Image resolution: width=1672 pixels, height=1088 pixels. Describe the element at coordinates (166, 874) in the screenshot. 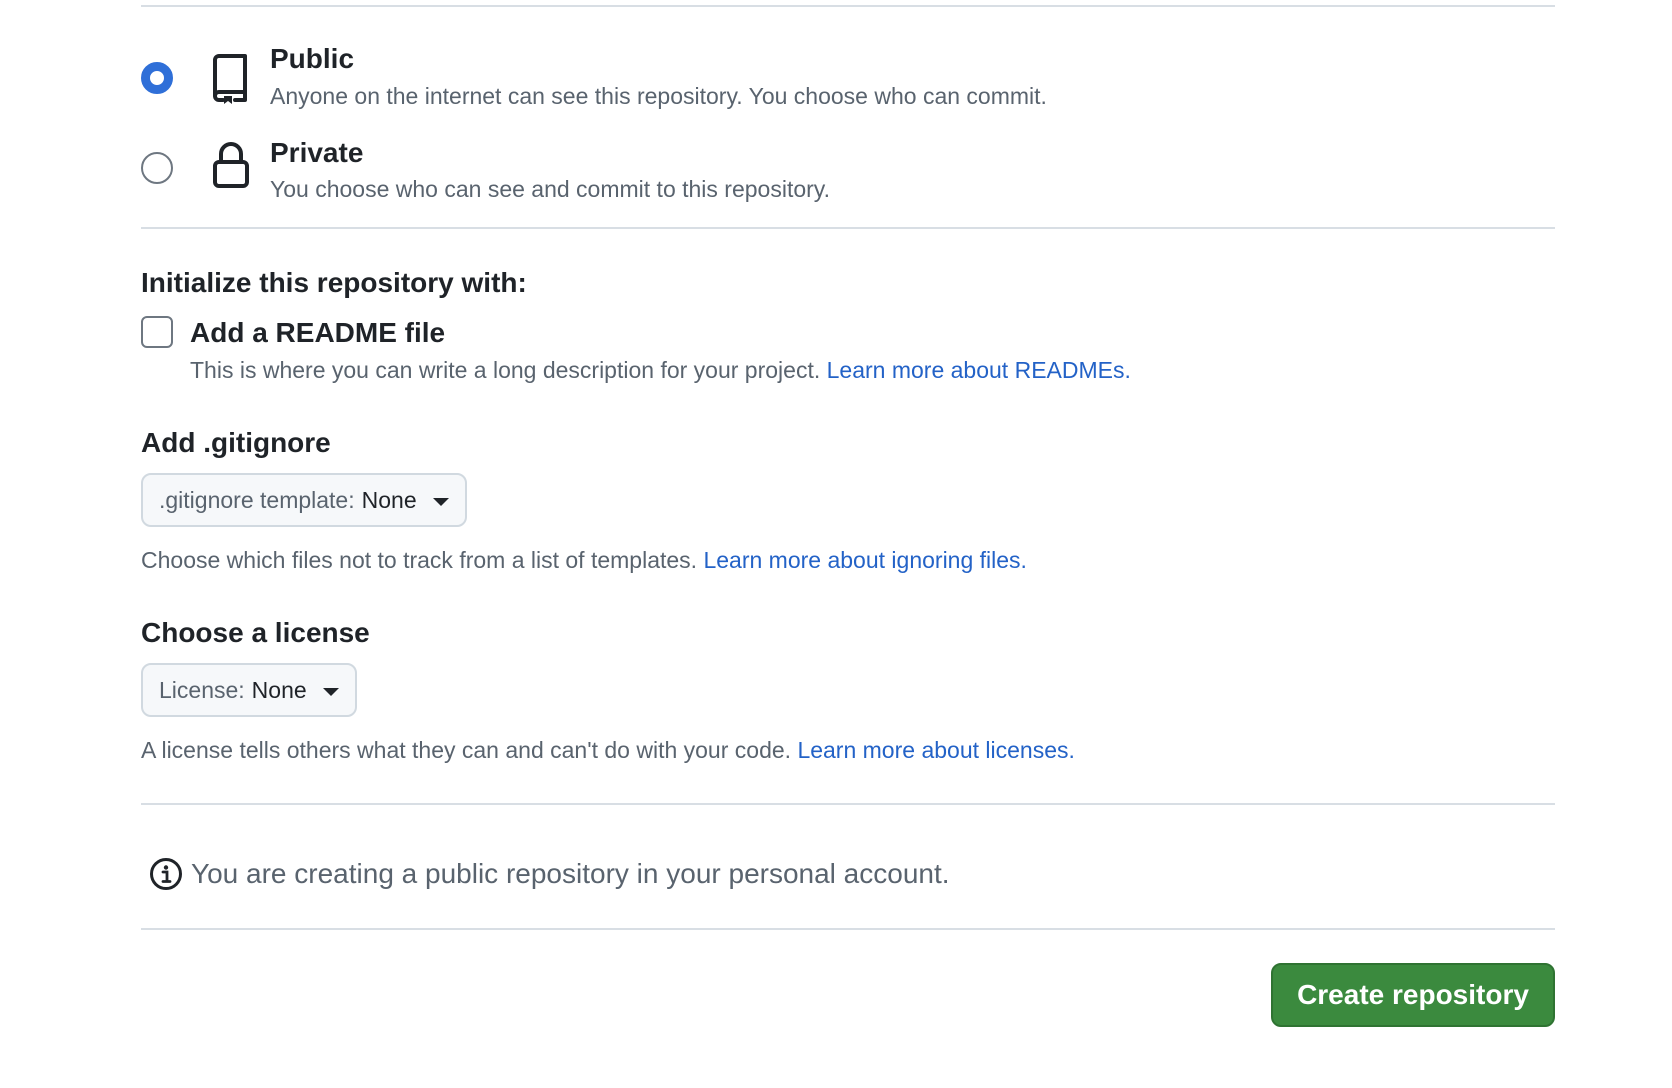

I see `info-icon` at that location.